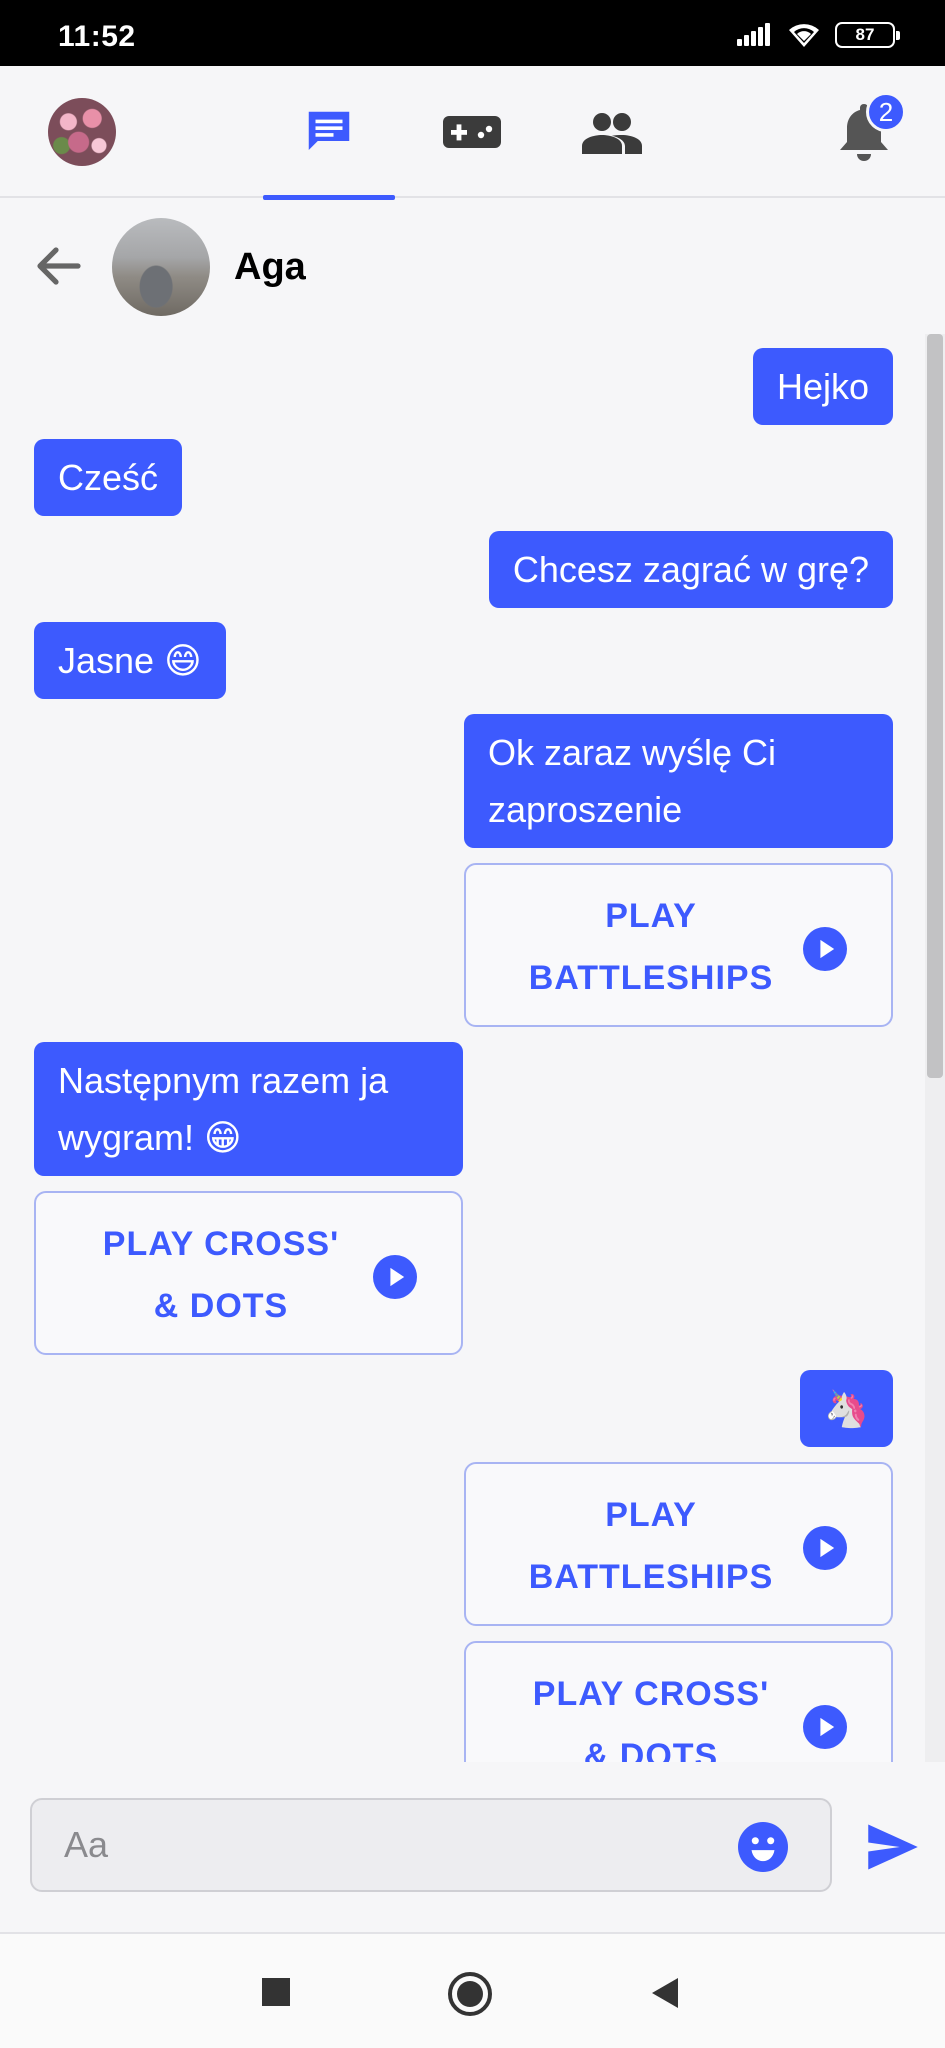 The image size is (945, 2048). I want to click on friends-icon, so click(612, 133).